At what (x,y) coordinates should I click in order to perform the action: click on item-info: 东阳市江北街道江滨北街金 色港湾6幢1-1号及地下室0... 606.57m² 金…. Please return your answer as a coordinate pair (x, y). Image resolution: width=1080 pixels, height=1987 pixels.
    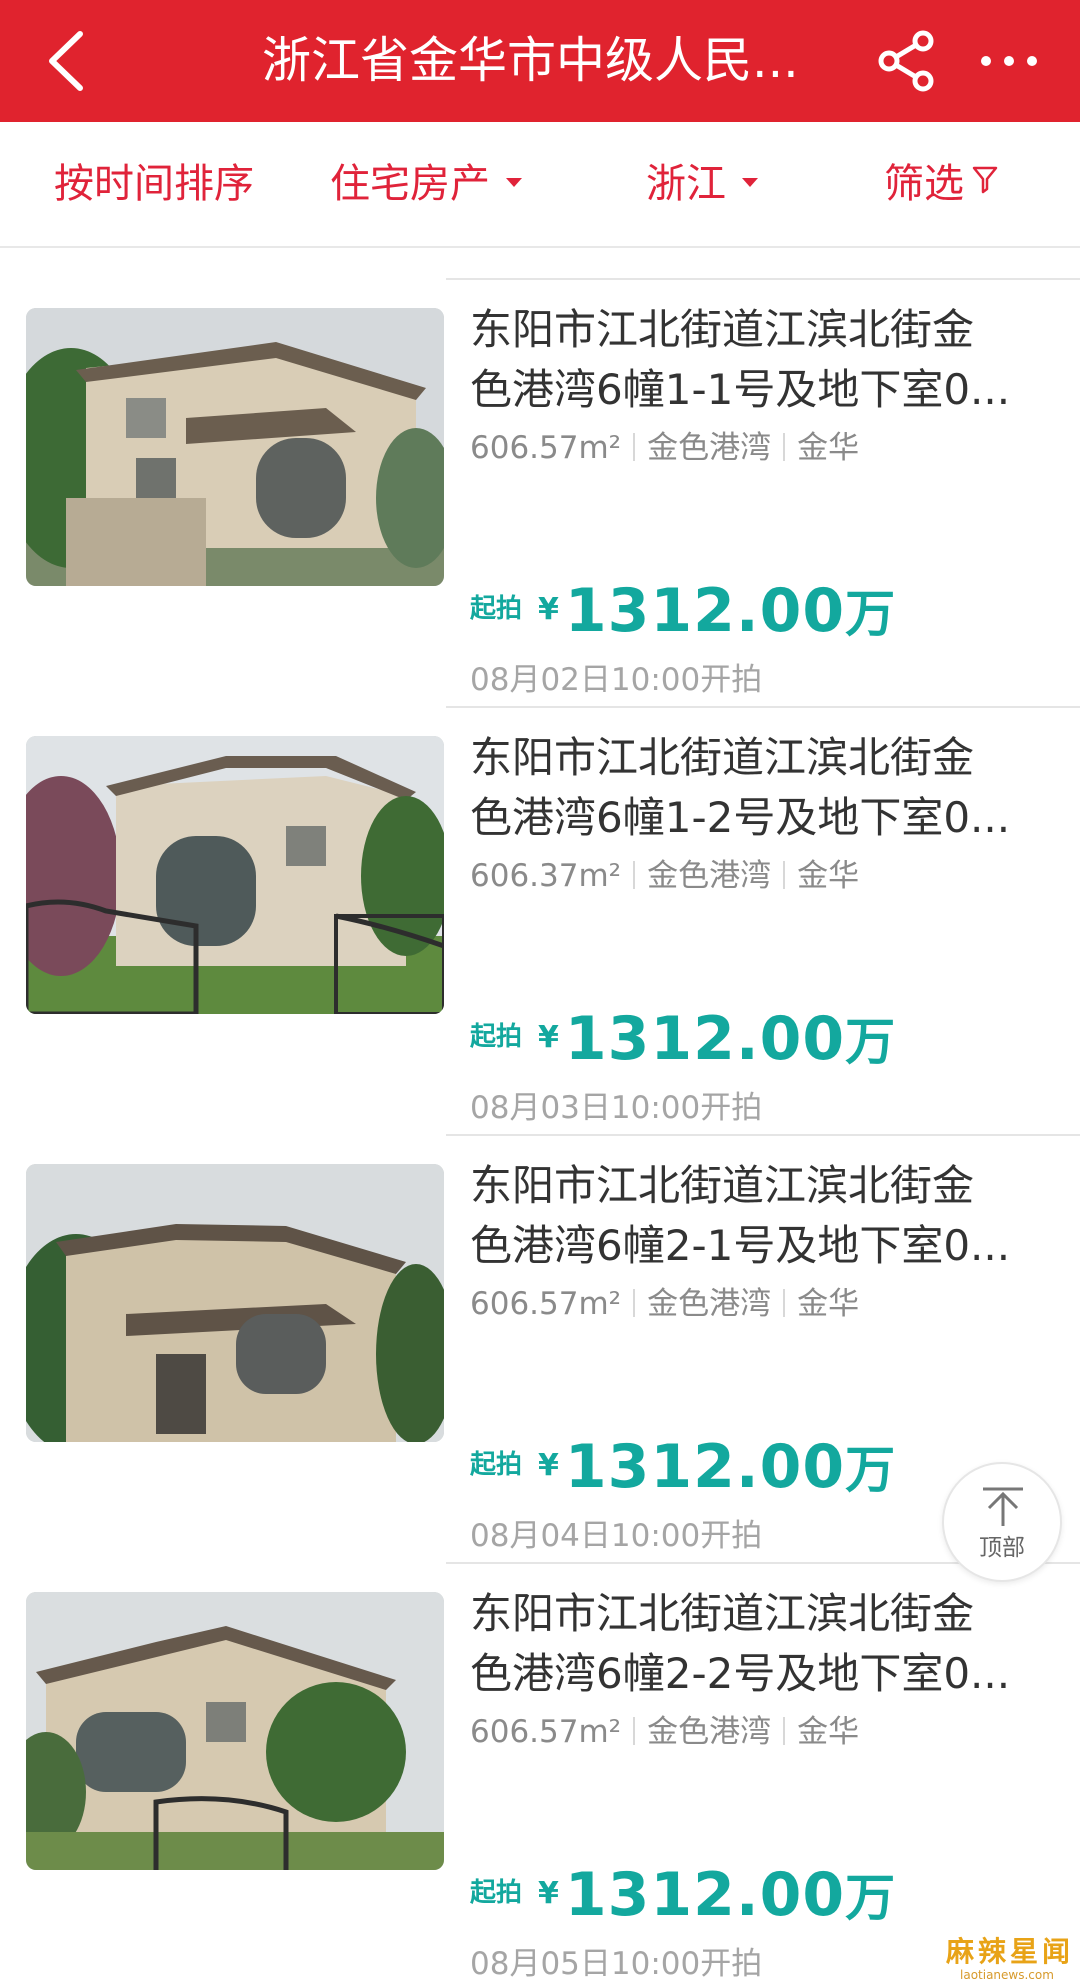
    Looking at the image, I should click on (760, 385).